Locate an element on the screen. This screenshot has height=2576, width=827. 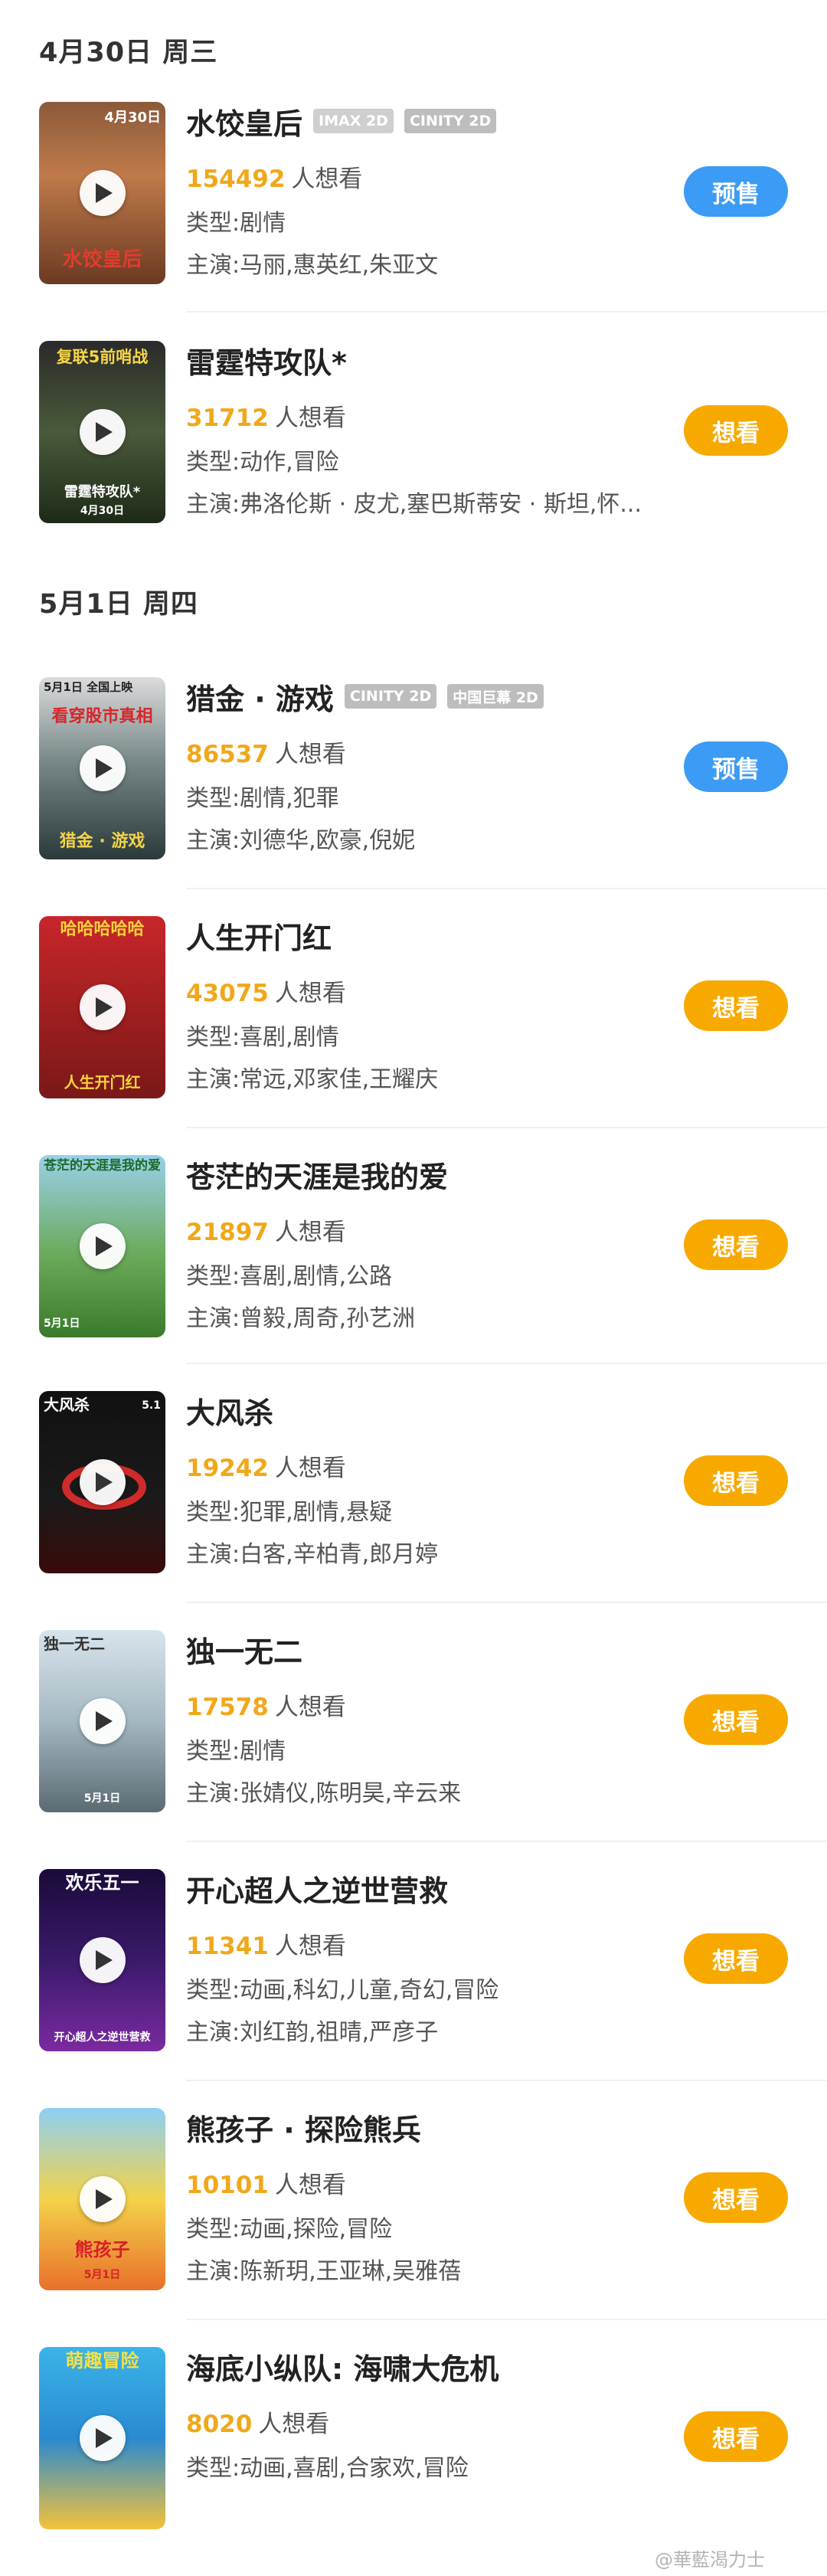
want-count: 10101 人想看 is located at coordinates (266, 2185).